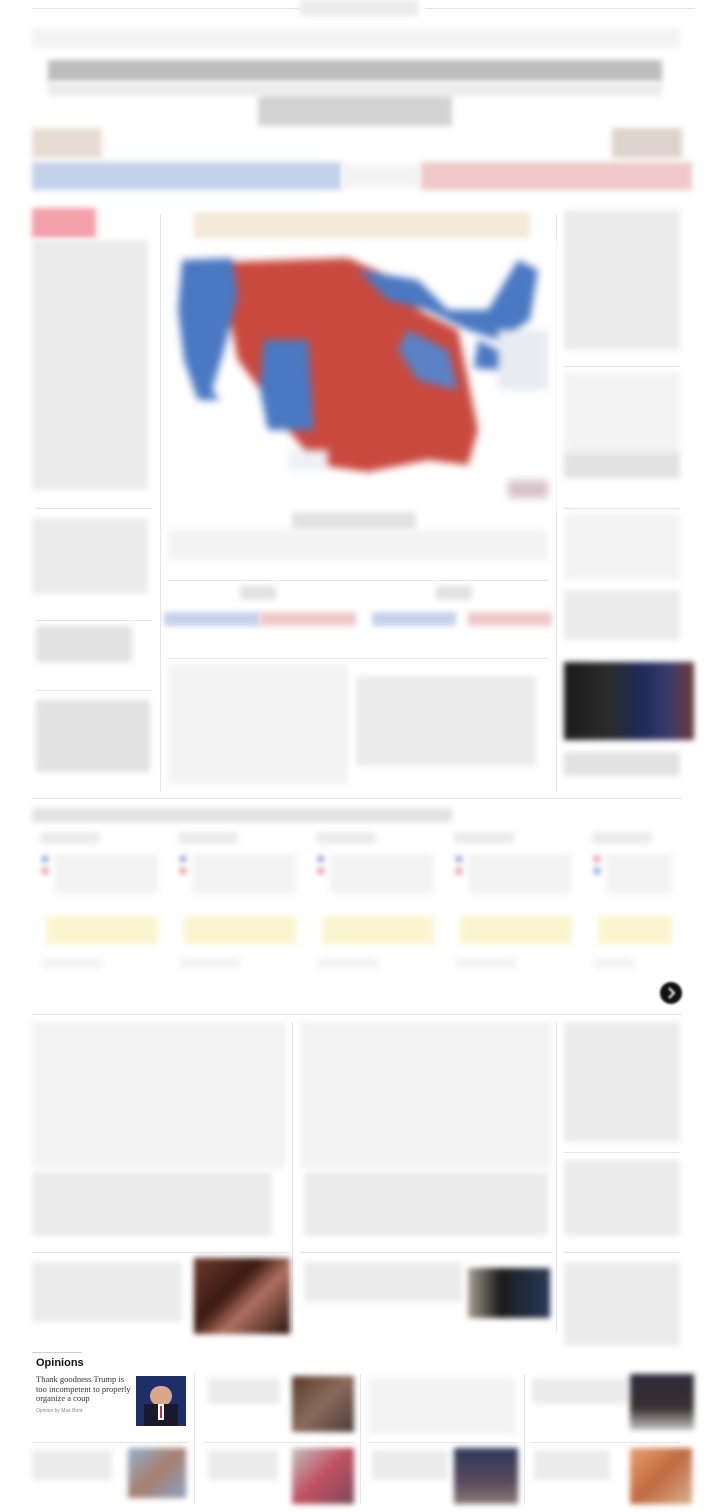 The height and width of the screenshot is (1512, 727). I want to click on lower-story-1-image, so click(159, 1095).